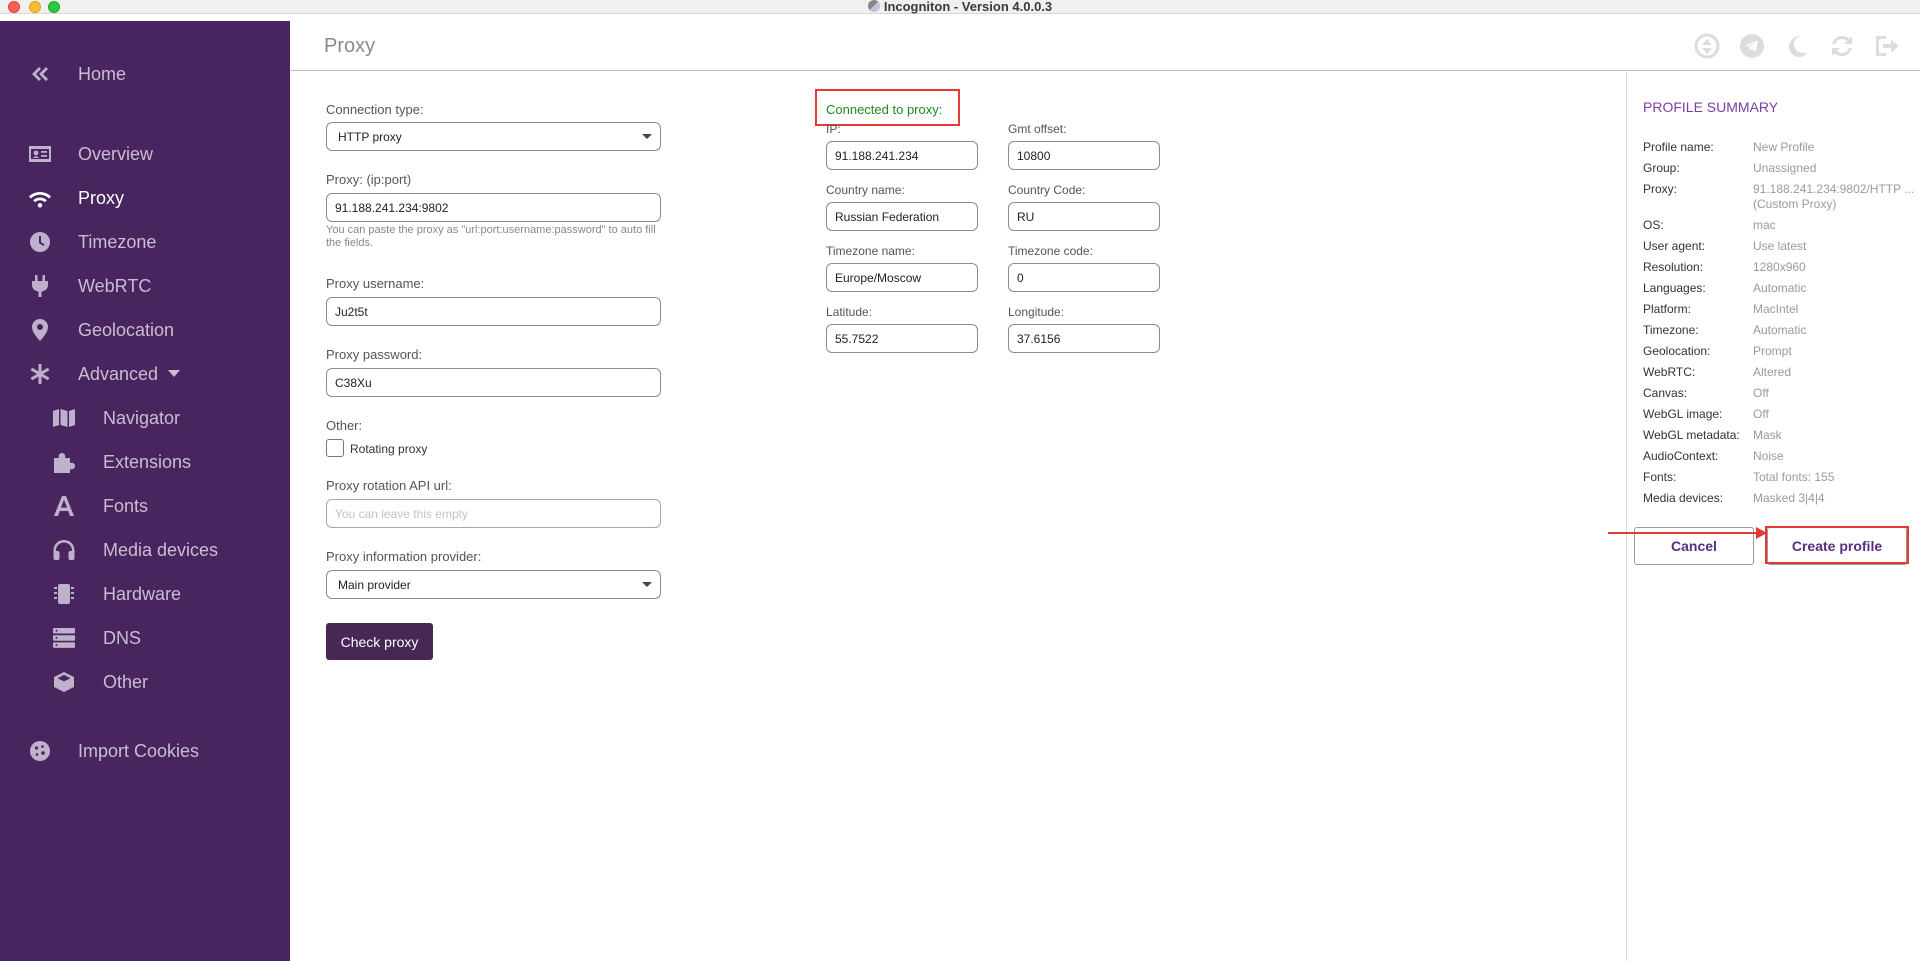  Describe the element at coordinates (40, 198) in the screenshot. I see `wifi-icon` at that location.